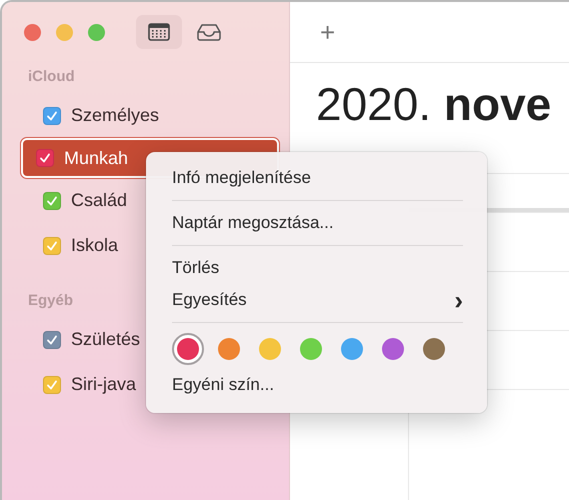  I want to click on month-title: 2020. nove, so click(434, 104).